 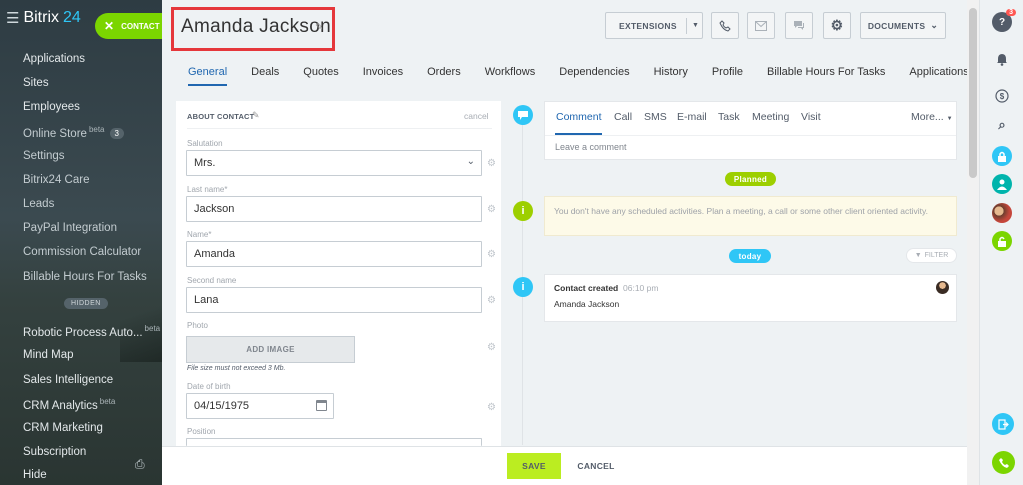 I want to click on lastname-label: Last name*, so click(x=207, y=189).